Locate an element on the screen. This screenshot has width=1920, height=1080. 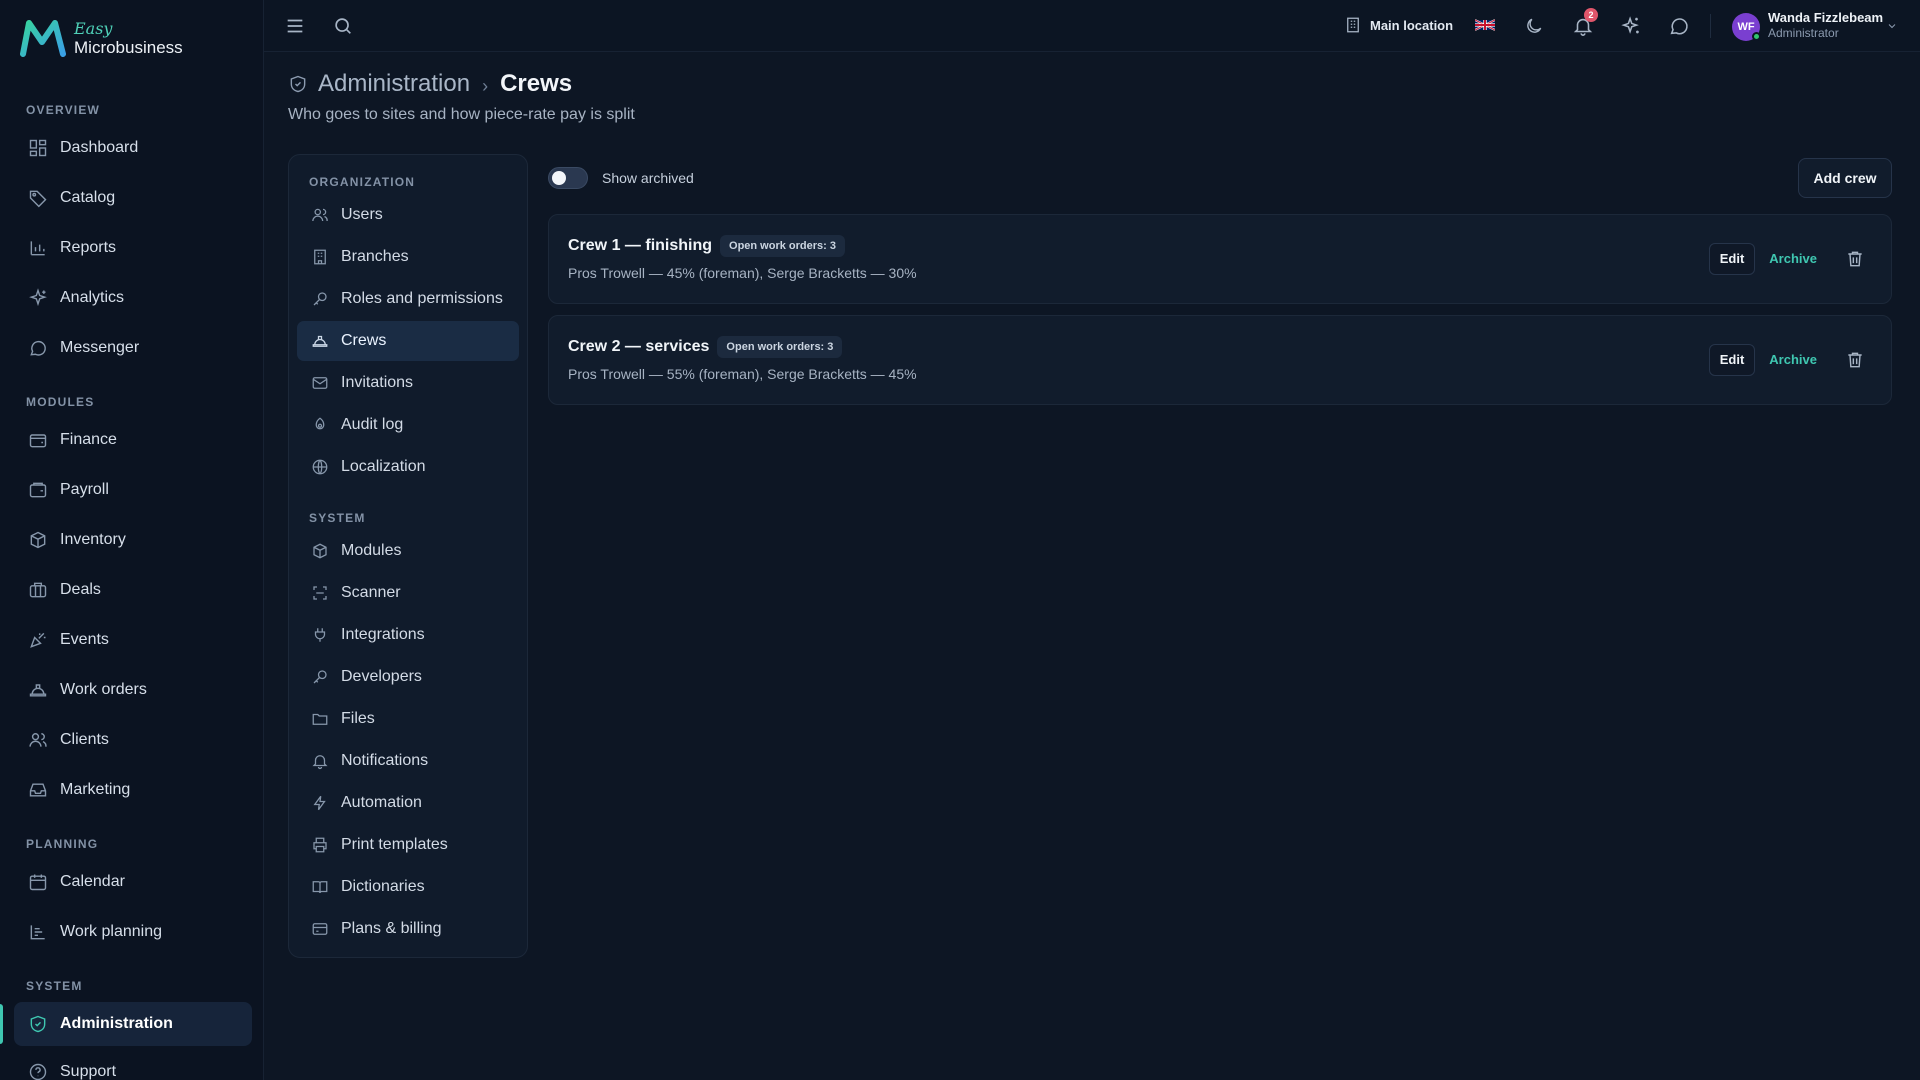
toggle-knob is located at coordinates (559, 178).